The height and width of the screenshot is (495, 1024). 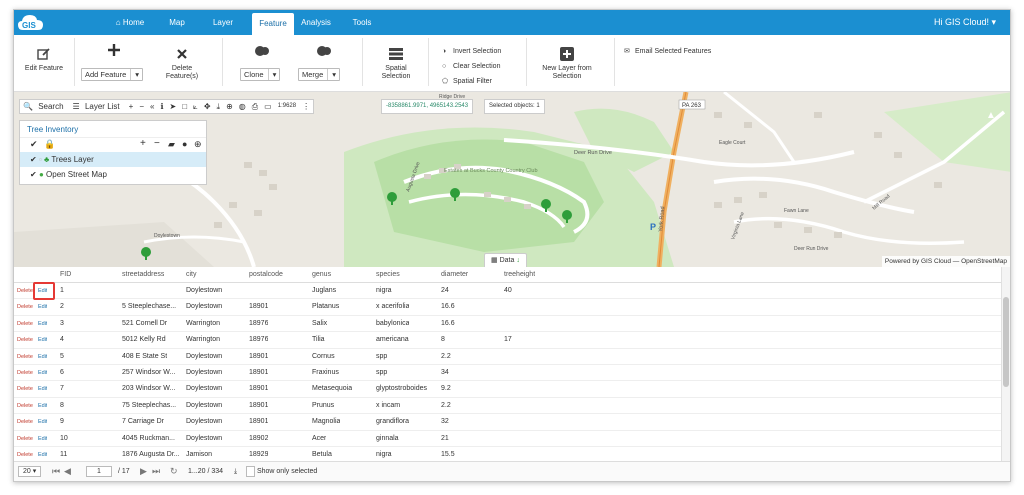 I want to click on column-header-species: species, so click(x=388, y=275).